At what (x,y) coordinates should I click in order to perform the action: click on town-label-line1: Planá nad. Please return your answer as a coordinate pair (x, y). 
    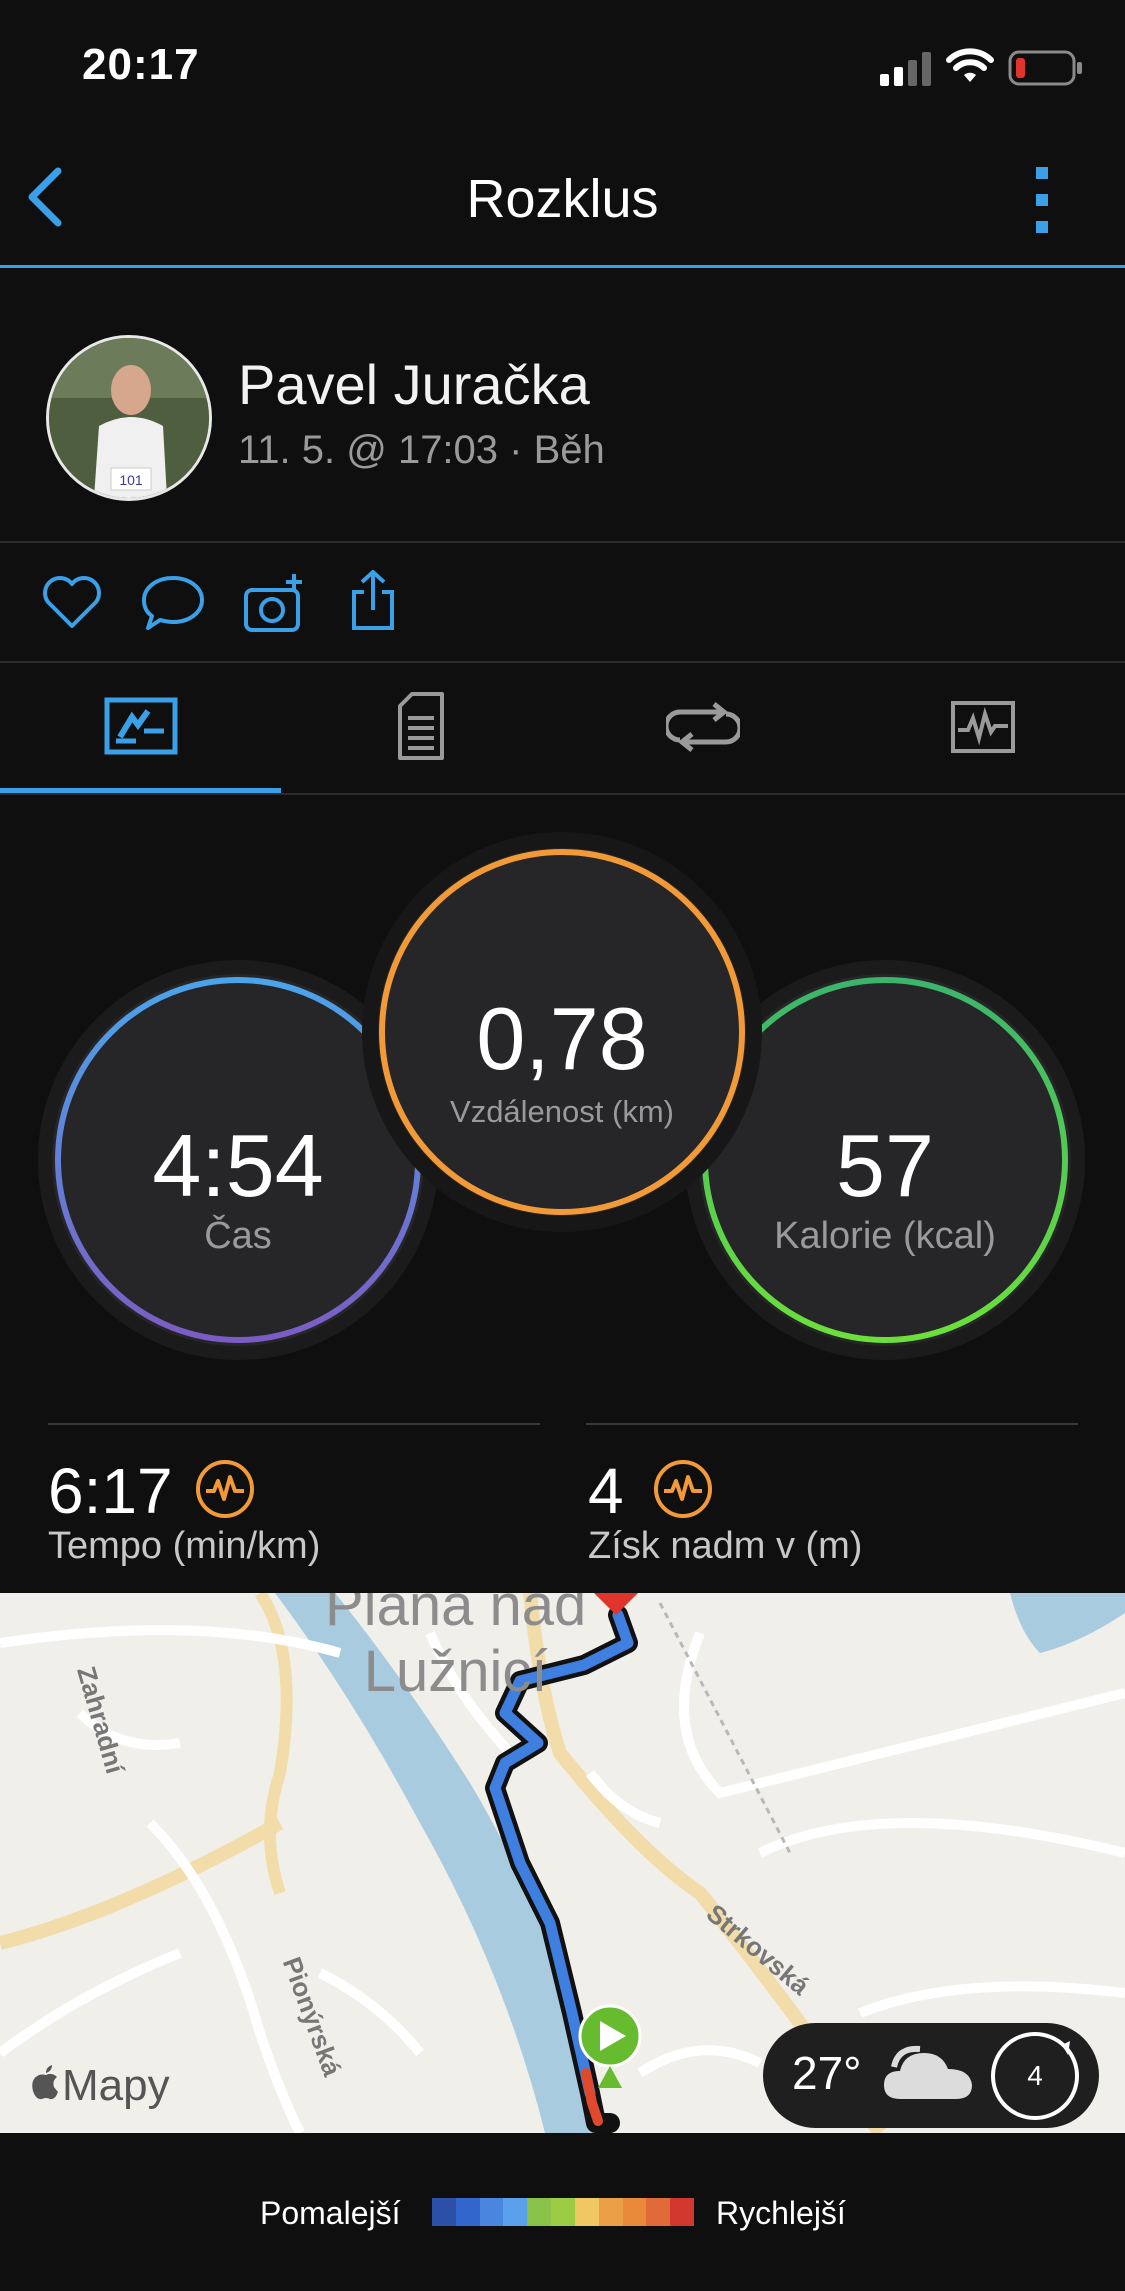
    Looking at the image, I should click on (456, 1615).